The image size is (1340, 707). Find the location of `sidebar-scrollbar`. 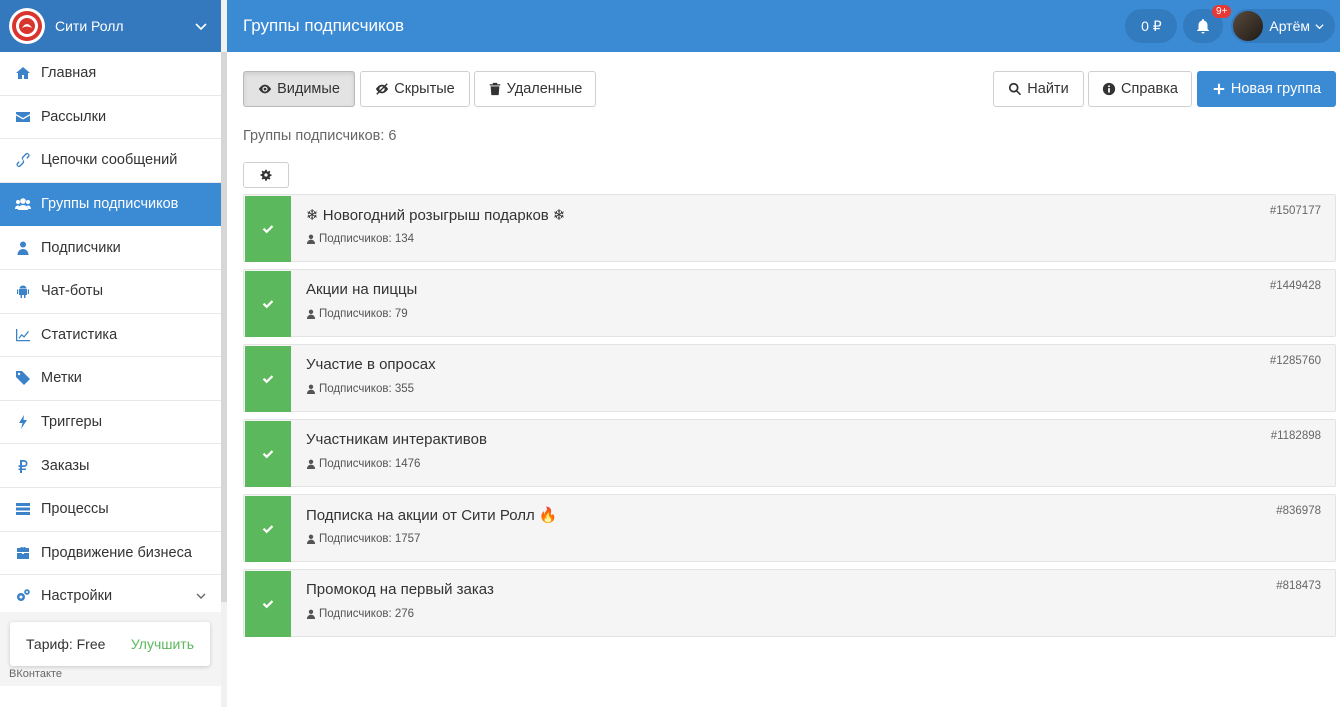

sidebar-scrollbar is located at coordinates (224, 327).